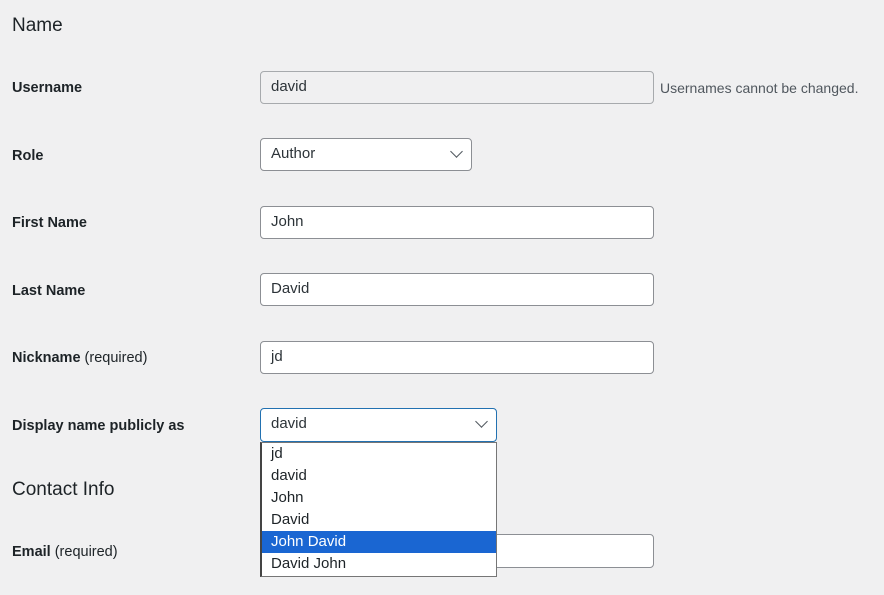  I want to click on role-label: Role, so click(28, 156).